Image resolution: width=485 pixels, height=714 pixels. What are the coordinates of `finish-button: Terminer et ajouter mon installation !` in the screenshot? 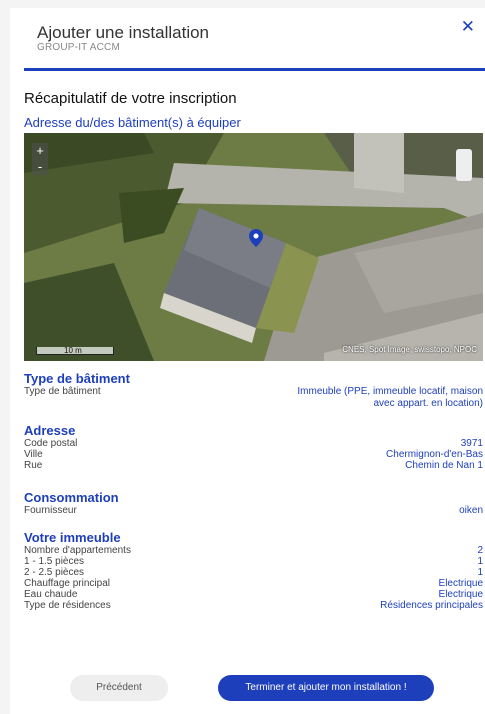 It's located at (326, 688).